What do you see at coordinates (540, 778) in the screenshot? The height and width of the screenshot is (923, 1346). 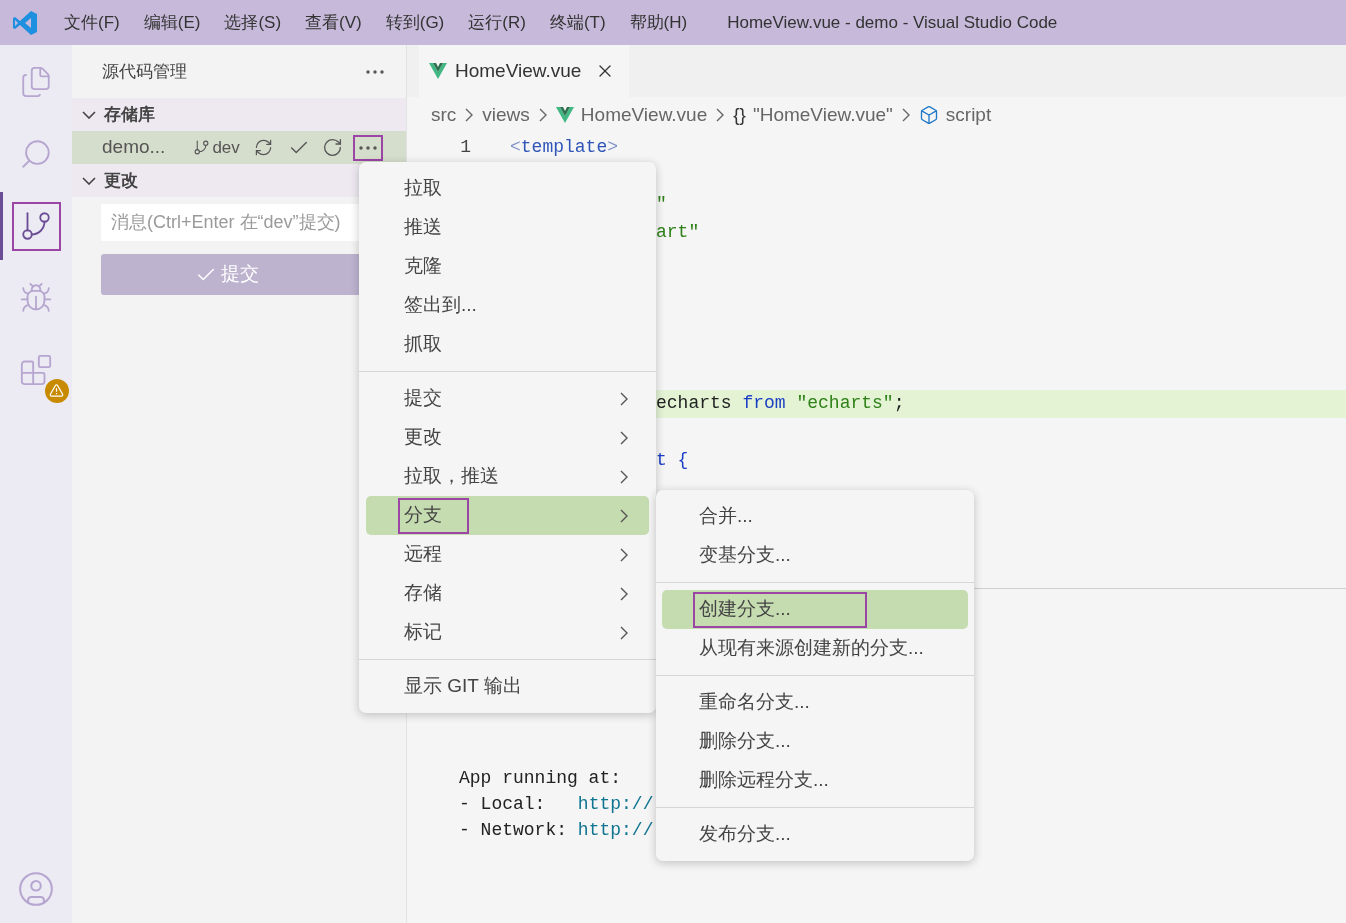 I see `code-token: App running at:` at bounding box center [540, 778].